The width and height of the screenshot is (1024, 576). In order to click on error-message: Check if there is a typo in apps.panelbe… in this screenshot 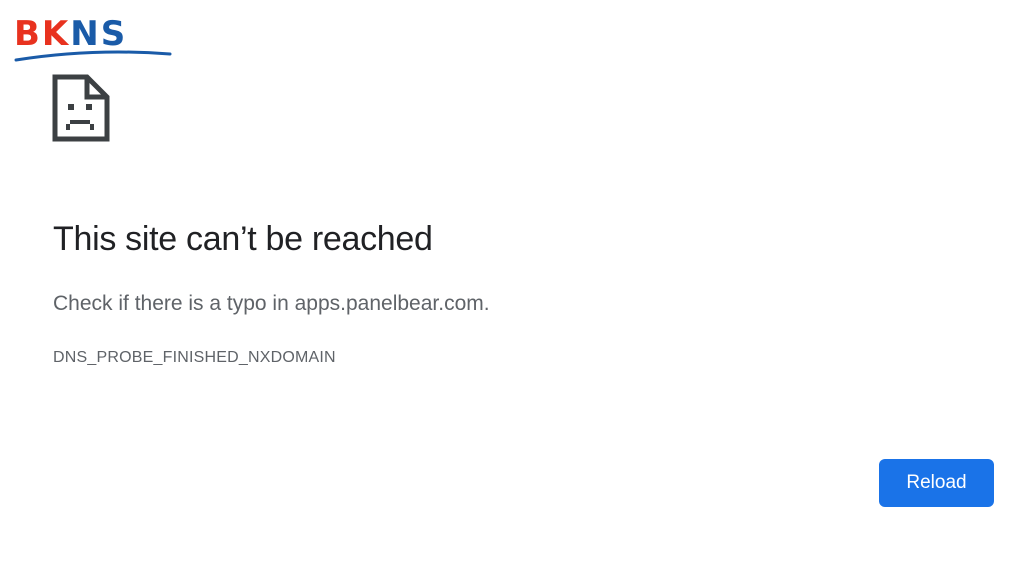, I will do `click(271, 303)`.